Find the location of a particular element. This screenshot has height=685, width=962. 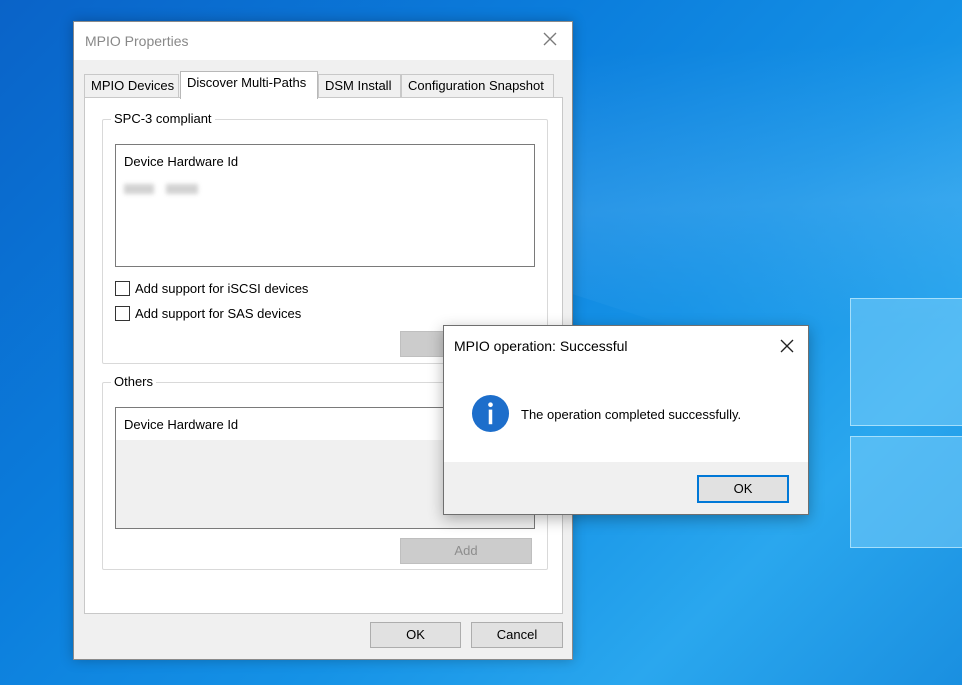

windows-logo is located at coordinates (906, 448).